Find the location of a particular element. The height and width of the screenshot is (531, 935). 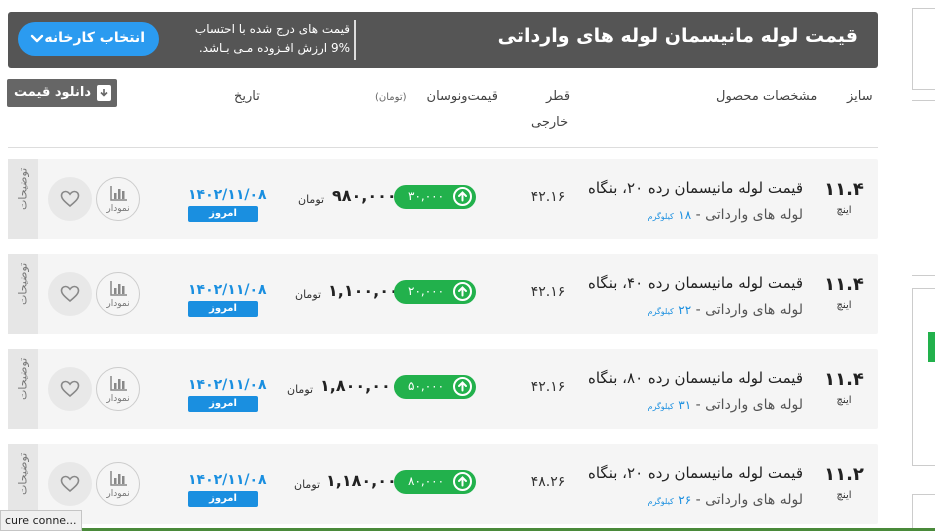

select-factory-button: انتخاب کارخانه is located at coordinates (88, 39).